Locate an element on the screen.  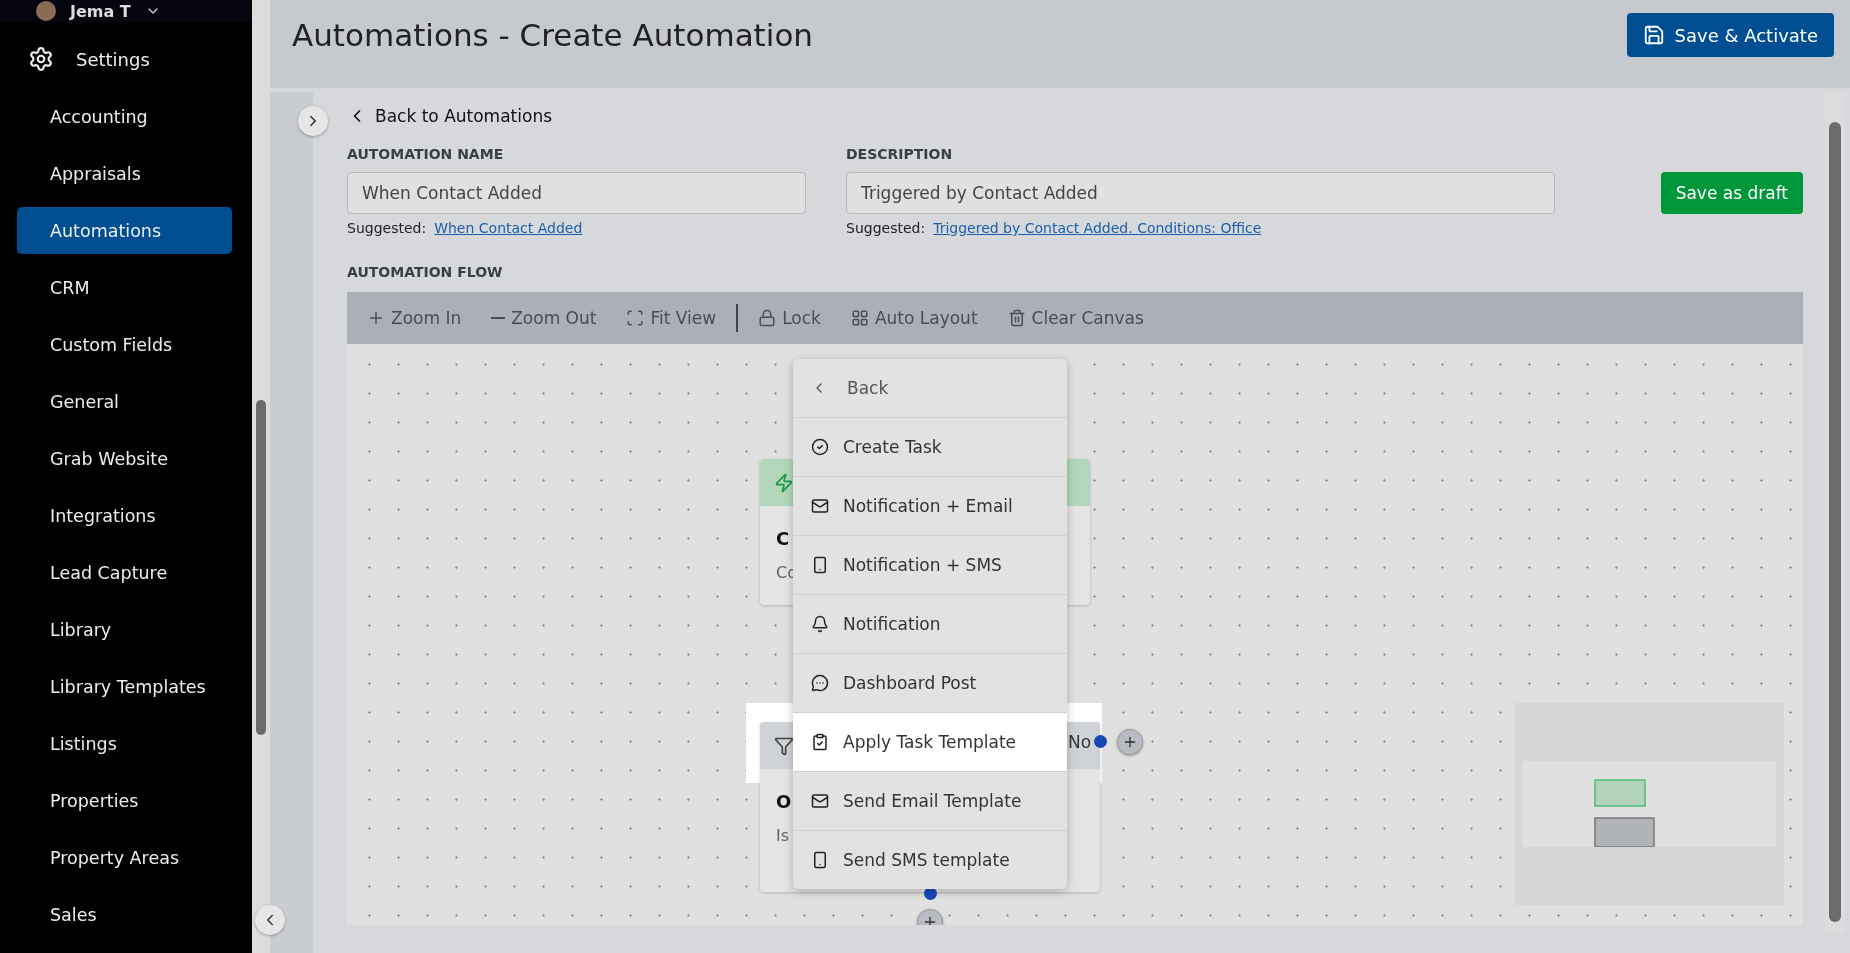
sidebar-item: General is located at coordinates (124, 401).